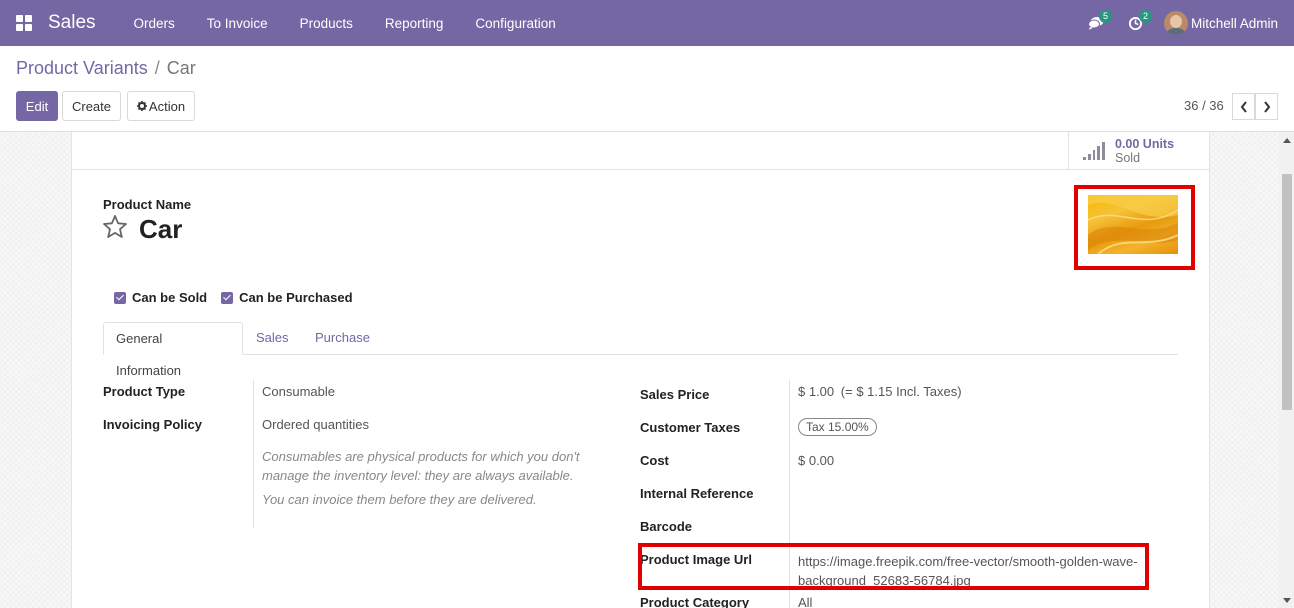  I want to click on activities-badge: 2, so click(1145, 16).